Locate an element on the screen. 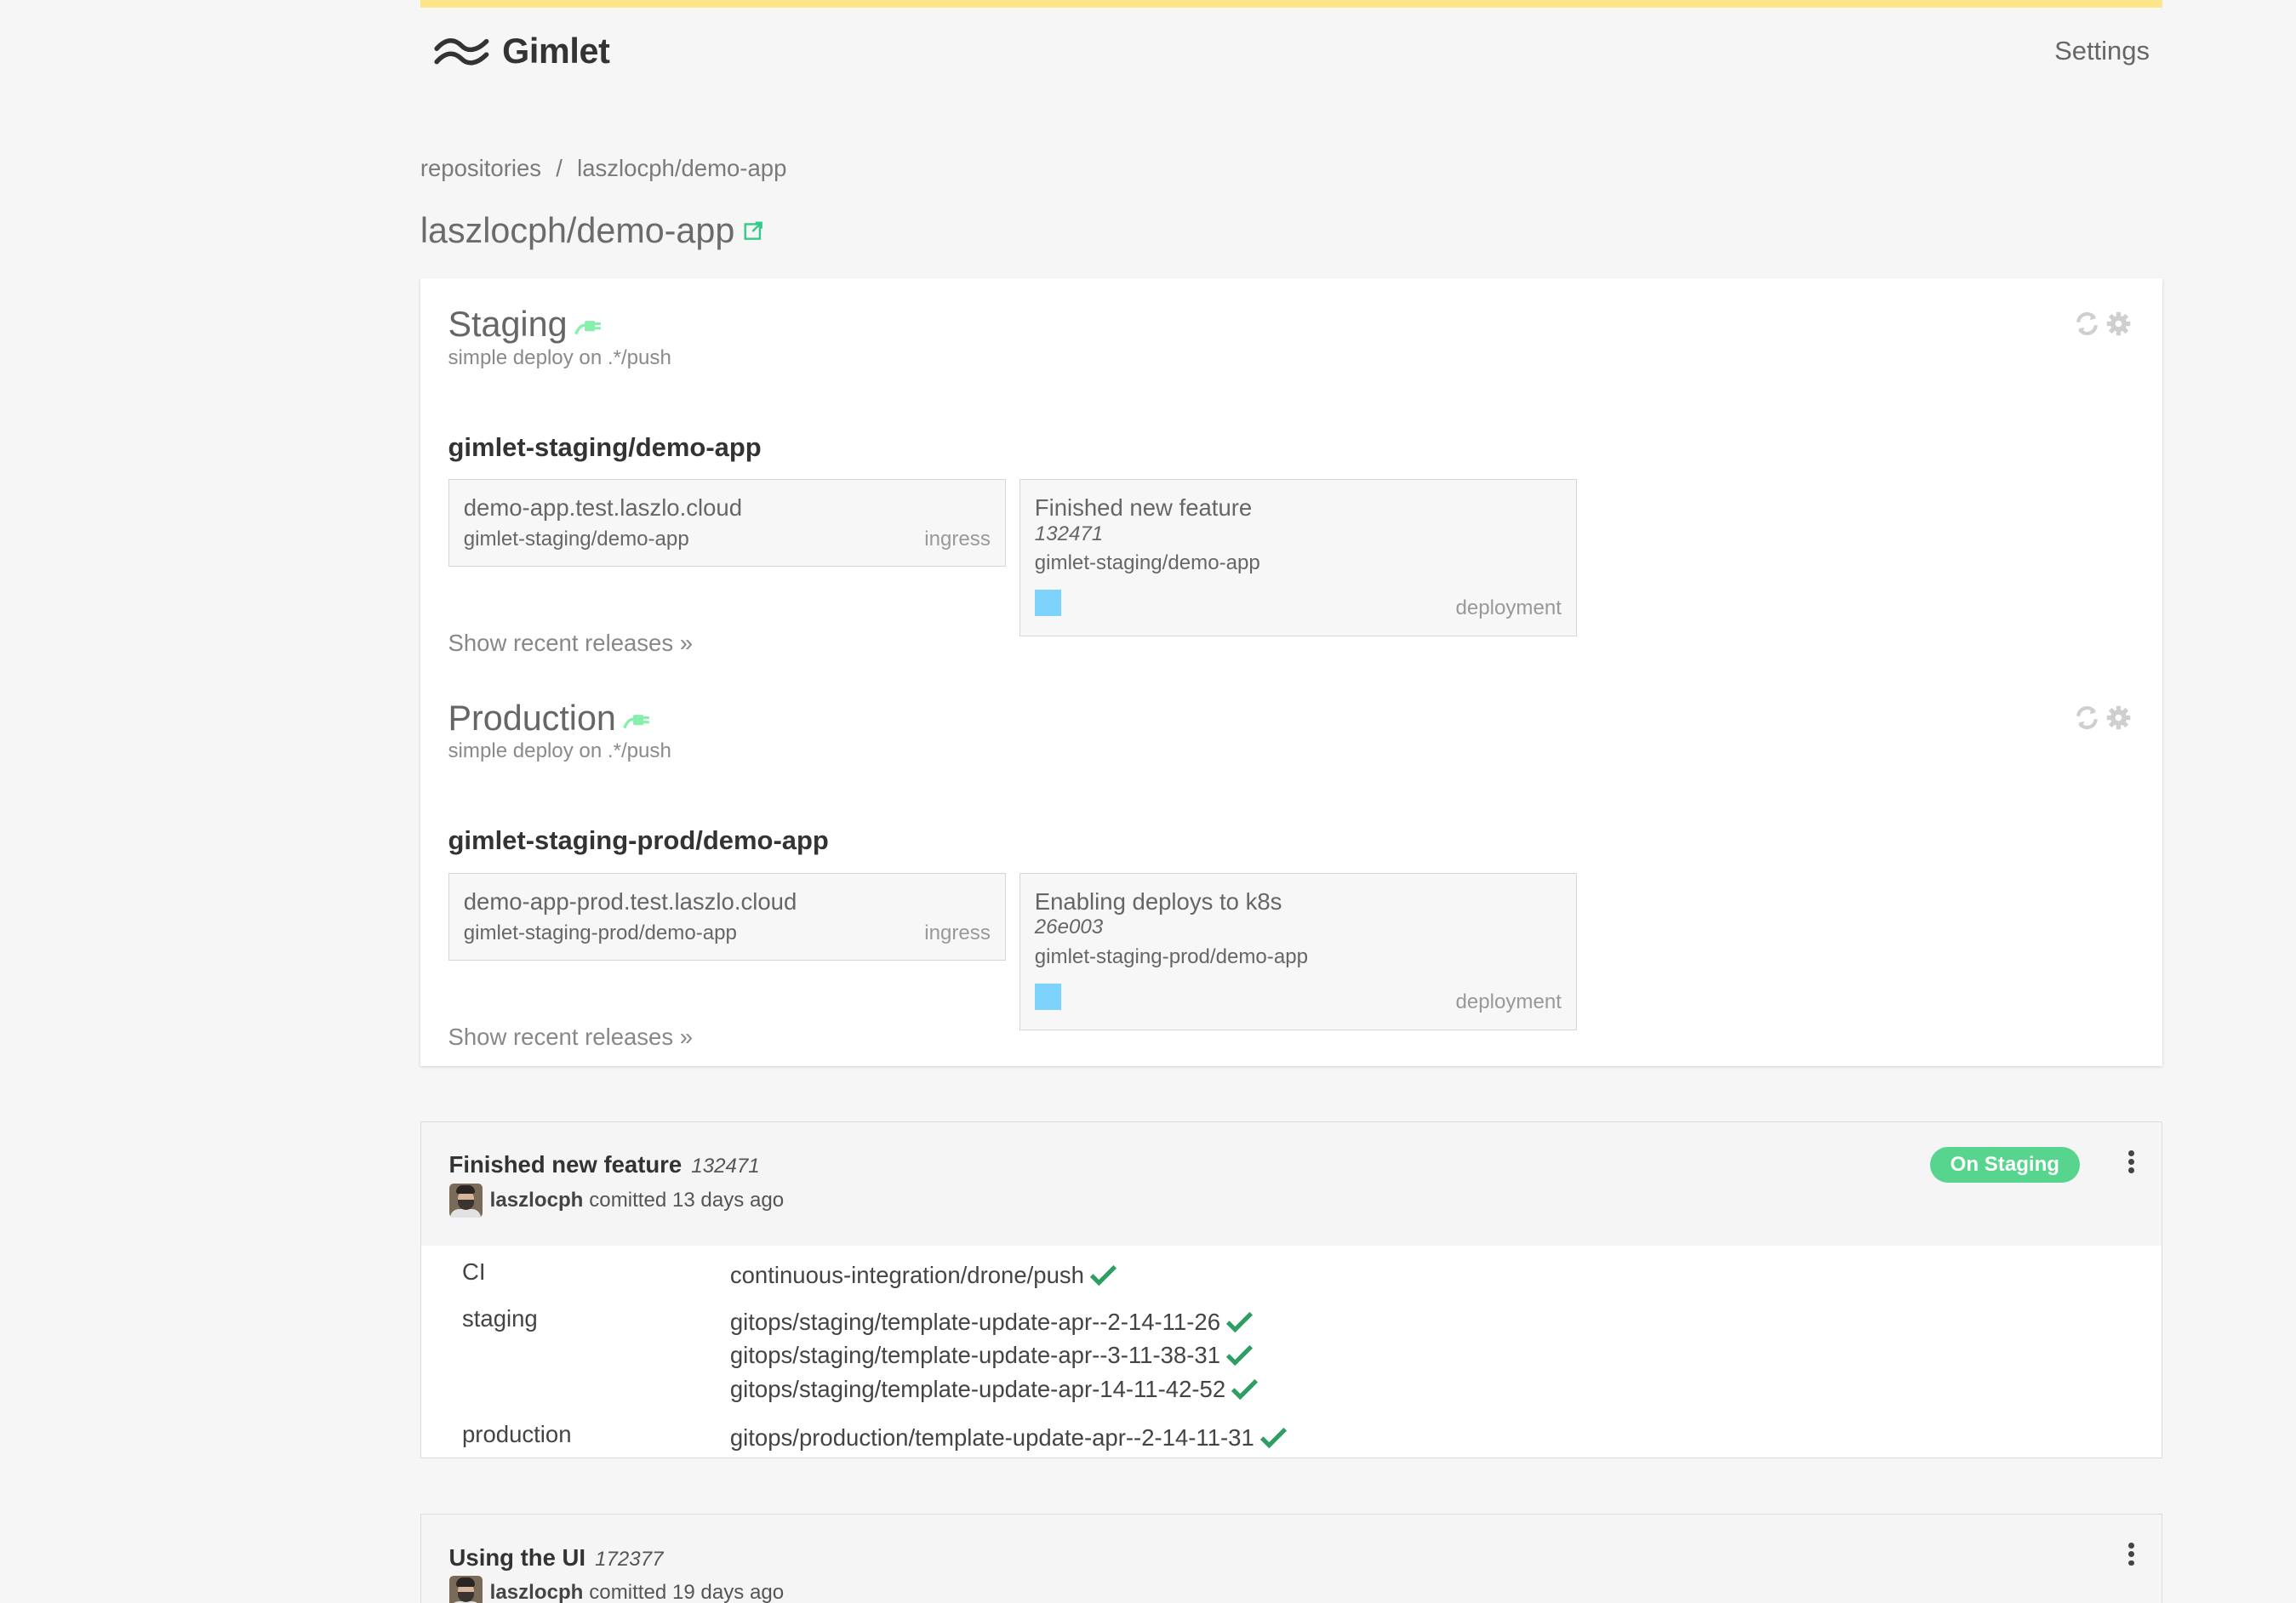 The width and height of the screenshot is (2296, 1603). app-title: gimlet-staging-prod/demo-app is located at coordinates (639, 840).